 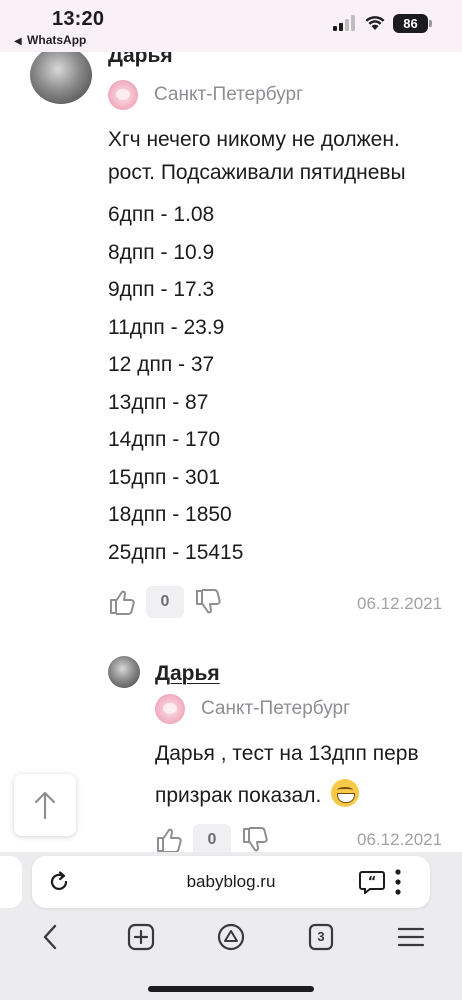 I want to click on comment-text: призрак показал., so click(x=238, y=795).